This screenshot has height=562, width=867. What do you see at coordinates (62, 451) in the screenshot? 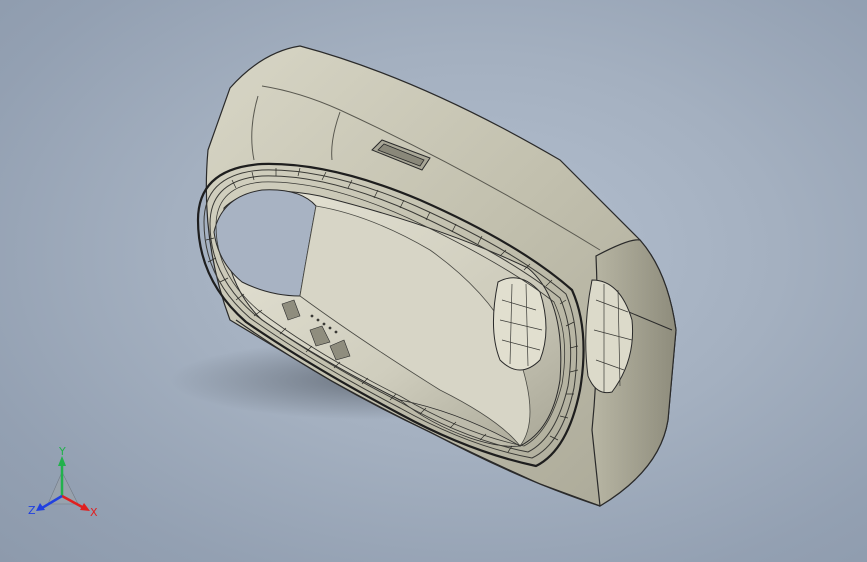
I see `y-axis-label: Y` at bounding box center [62, 451].